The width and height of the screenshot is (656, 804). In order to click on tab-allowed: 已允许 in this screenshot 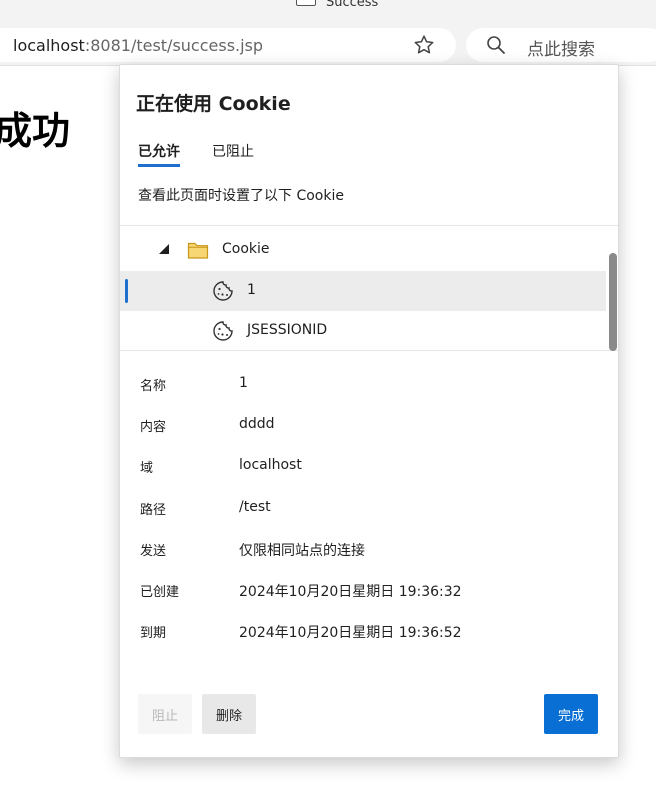, I will do `click(159, 154)`.